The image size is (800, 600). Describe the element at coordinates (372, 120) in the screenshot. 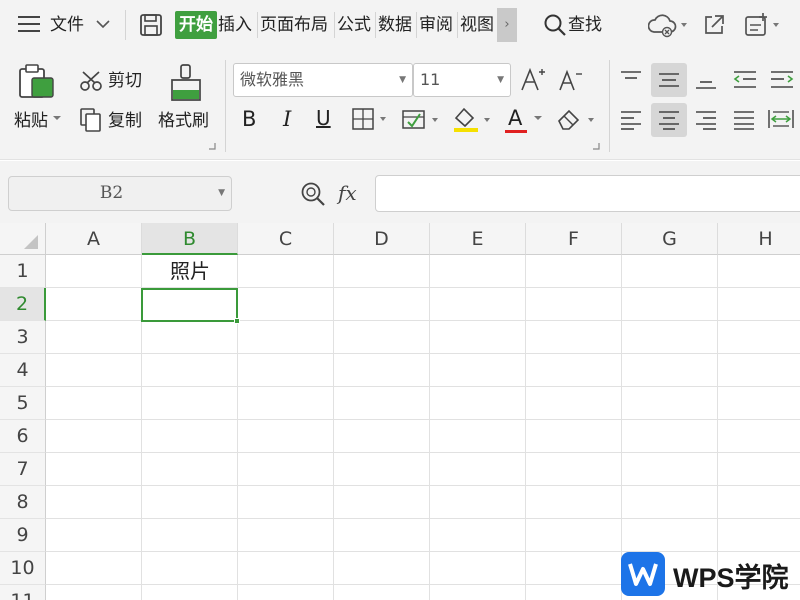

I see `borders-icon` at that location.